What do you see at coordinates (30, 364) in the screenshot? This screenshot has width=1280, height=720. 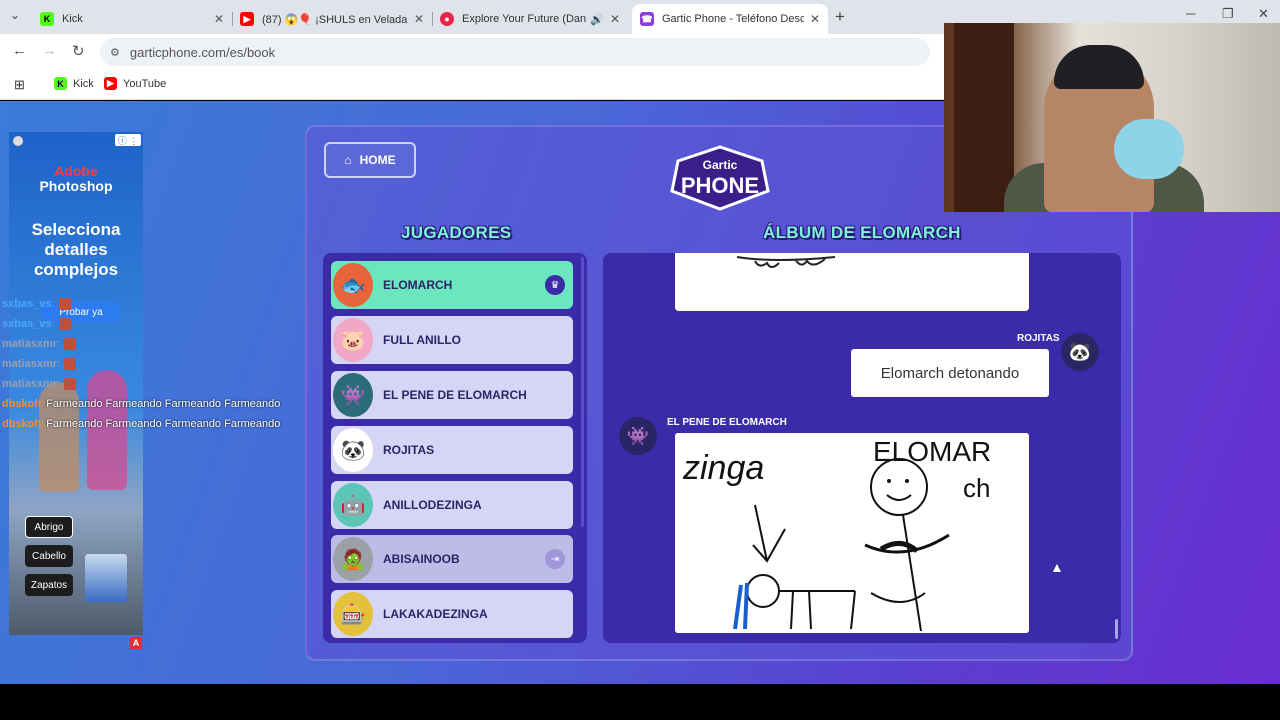 I see `chat-user: matiasxmr` at bounding box center [30, 364].